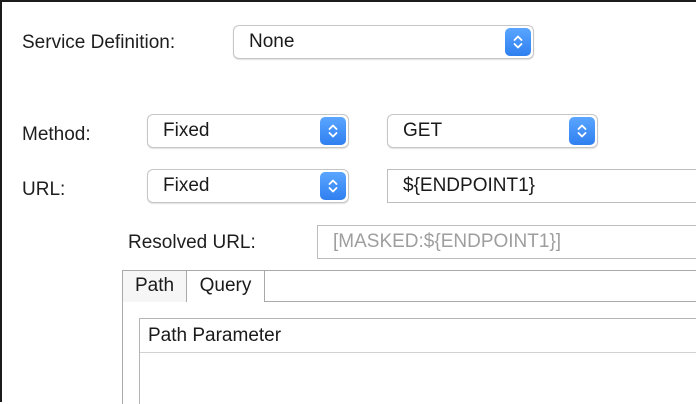 Image resolution: width=696 pixels, height=404 pixels. Describe the element at coordinates (44, 189) in the screenshot. I see `url-label: URL:` at that location.